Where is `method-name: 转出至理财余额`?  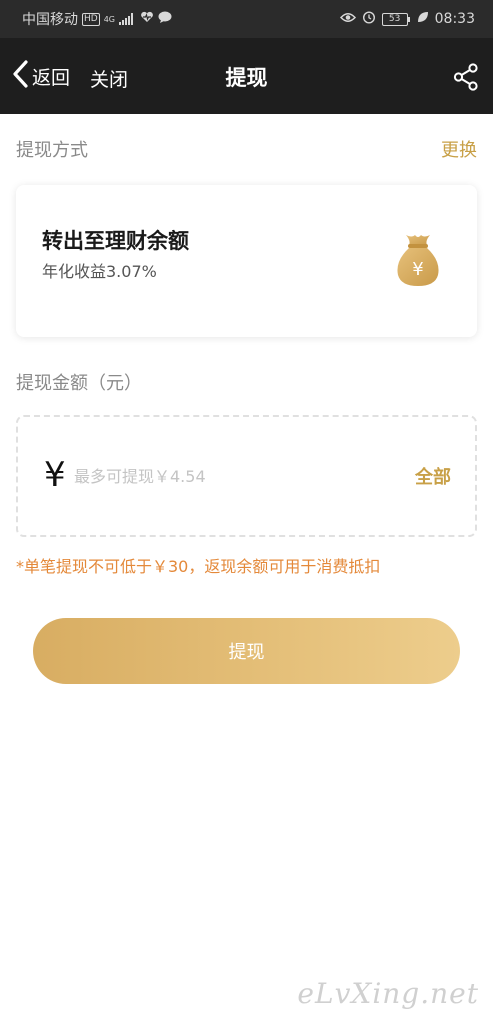
method-name: 转出至理财余额 is located at coordinates (115, 241).